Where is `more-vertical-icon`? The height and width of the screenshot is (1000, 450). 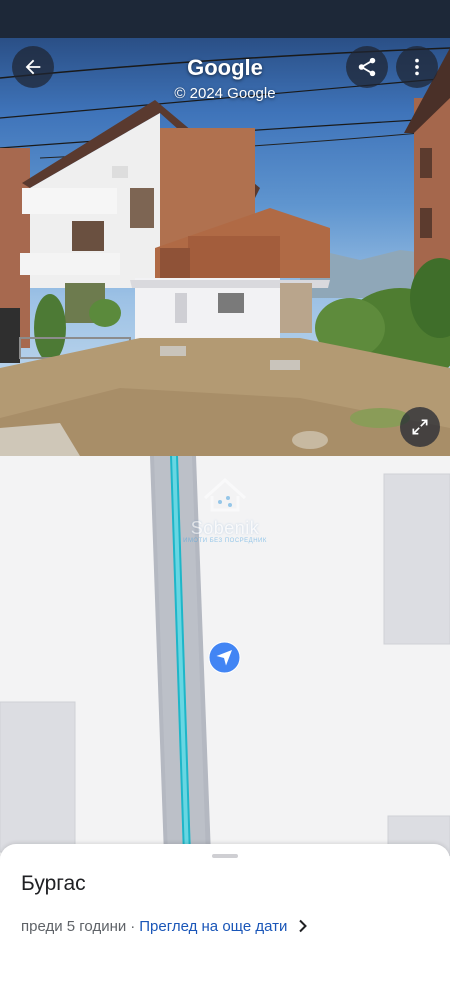
more-vertical-icon is located at coordinates (417, 67).